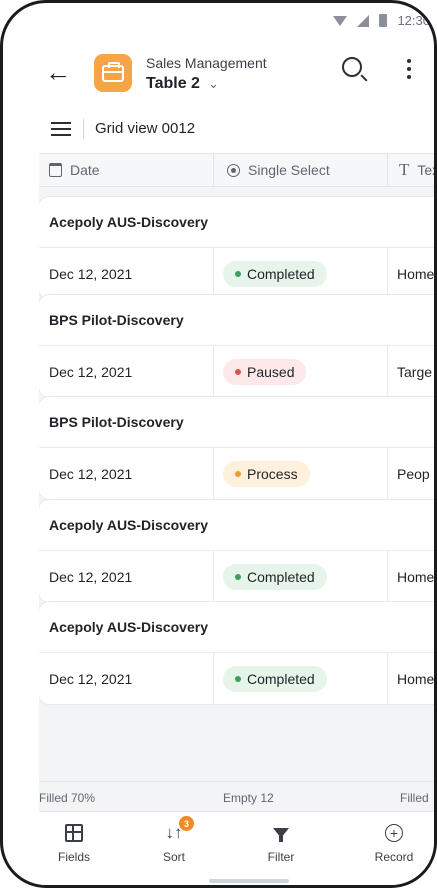 The image size is (437, 888). I want to click on chevron-down-icon: ⌄, so click(213, 83).